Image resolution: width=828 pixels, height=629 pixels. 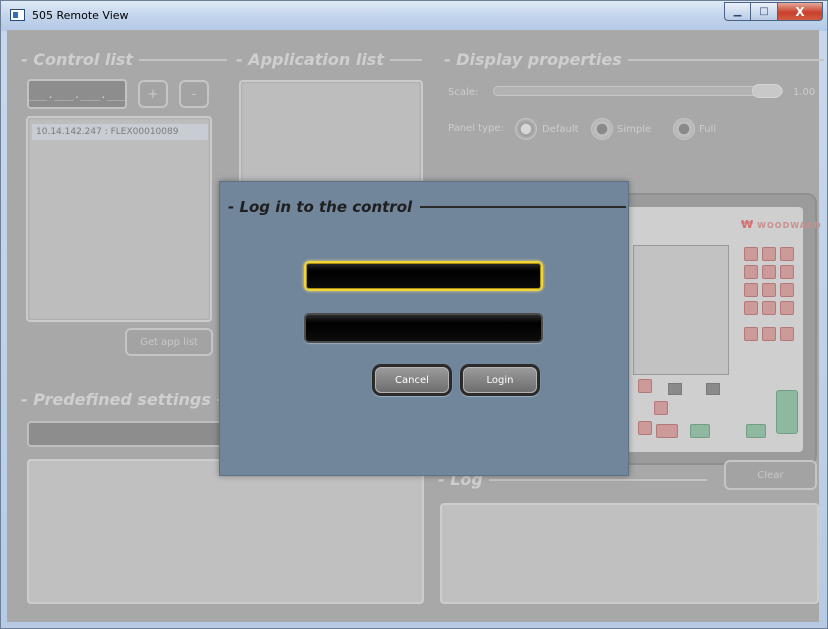 I want to click on remove-control-button: -, so click(x=194, y=94).